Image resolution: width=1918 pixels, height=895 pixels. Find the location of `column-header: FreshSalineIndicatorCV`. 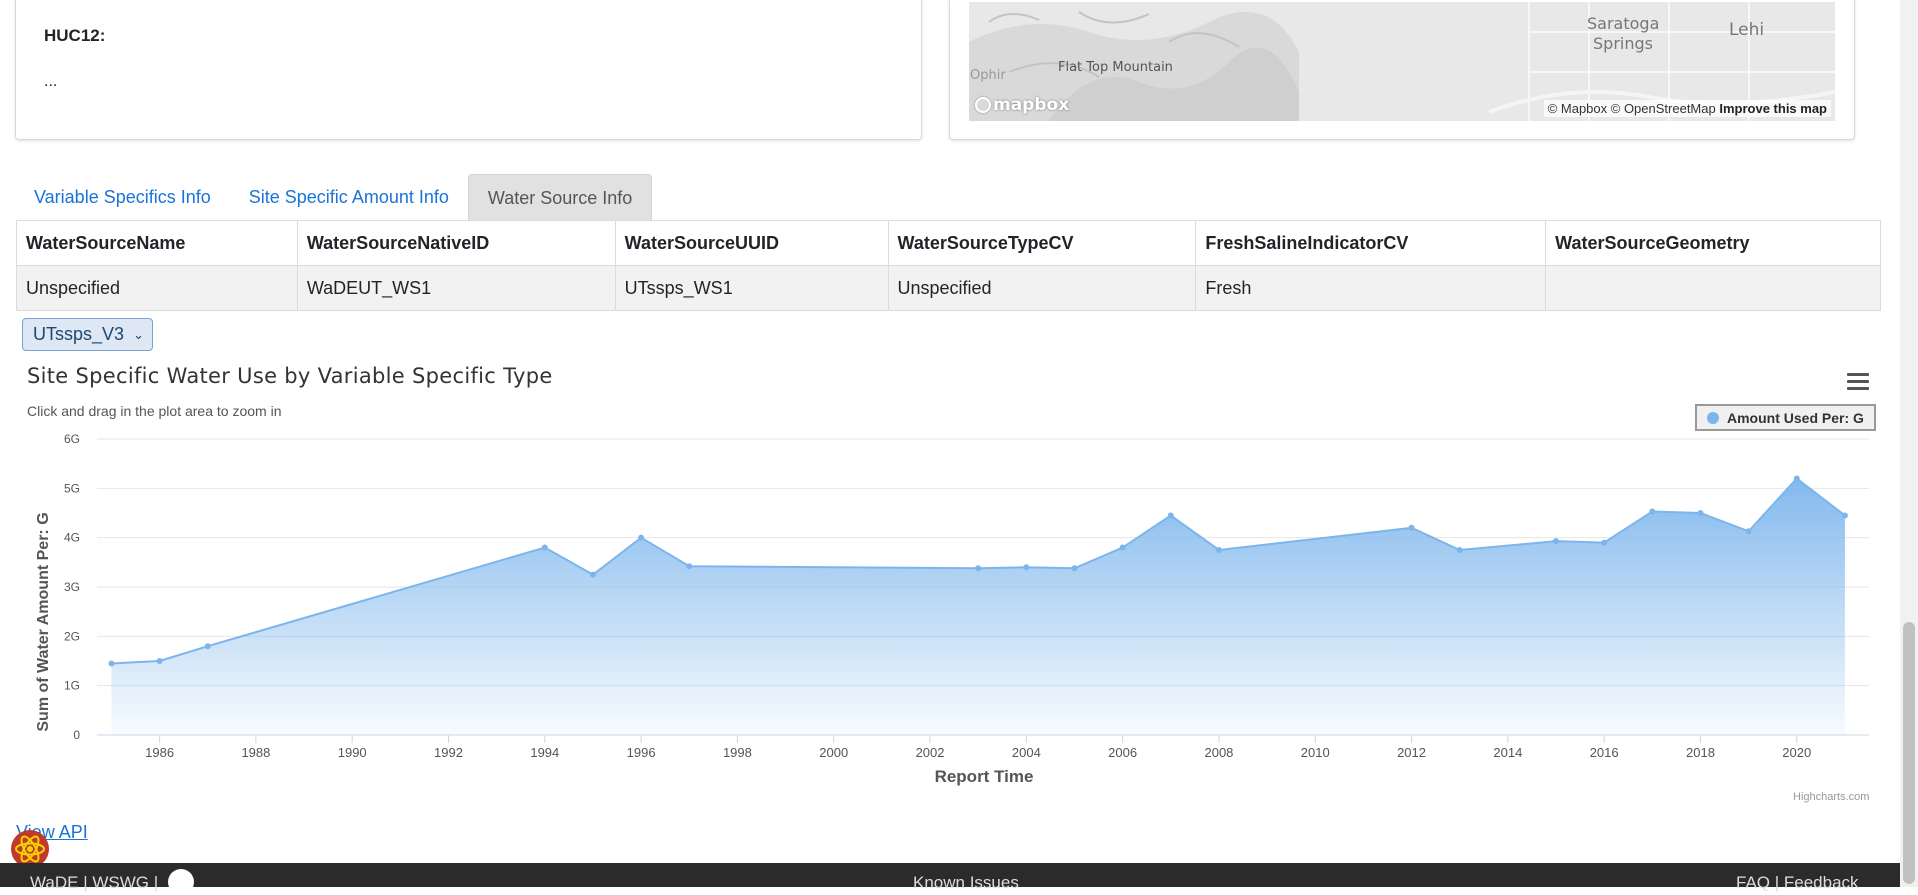

column-header: FreshSalineIndicatorCV is located at coordinates (1371, 243).